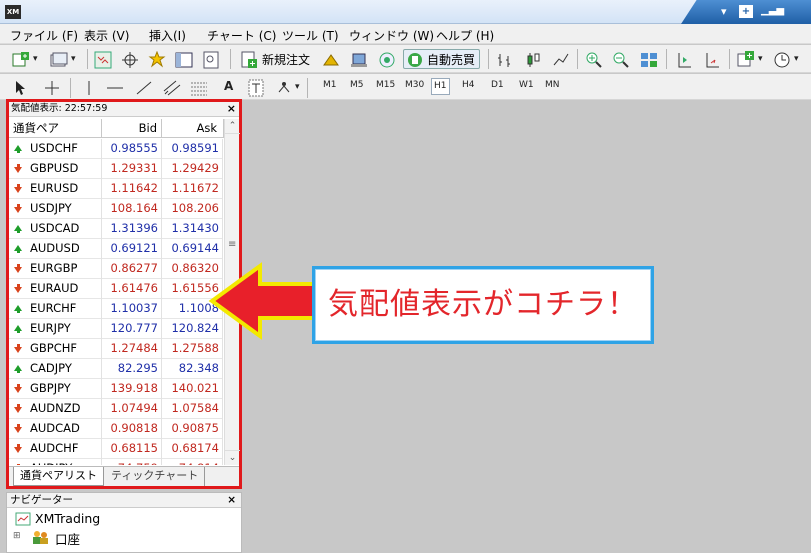 The height and width of the screenshot is (553, 811). Describe the element at coordinates (58, 476) in the screenshot. I see `tab-symbols: 通貨ペアリスト` at that location.